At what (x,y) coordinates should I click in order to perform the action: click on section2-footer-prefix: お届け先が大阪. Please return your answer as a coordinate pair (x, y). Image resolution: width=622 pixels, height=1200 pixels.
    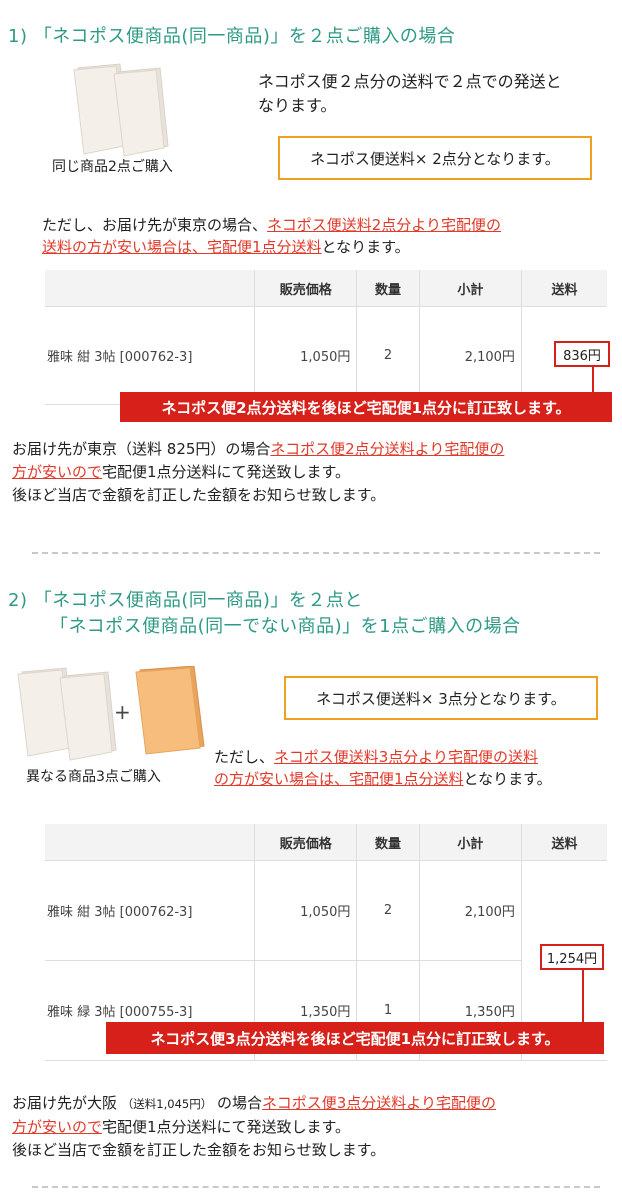
    Looking at the image, I should click on (65, 1103).